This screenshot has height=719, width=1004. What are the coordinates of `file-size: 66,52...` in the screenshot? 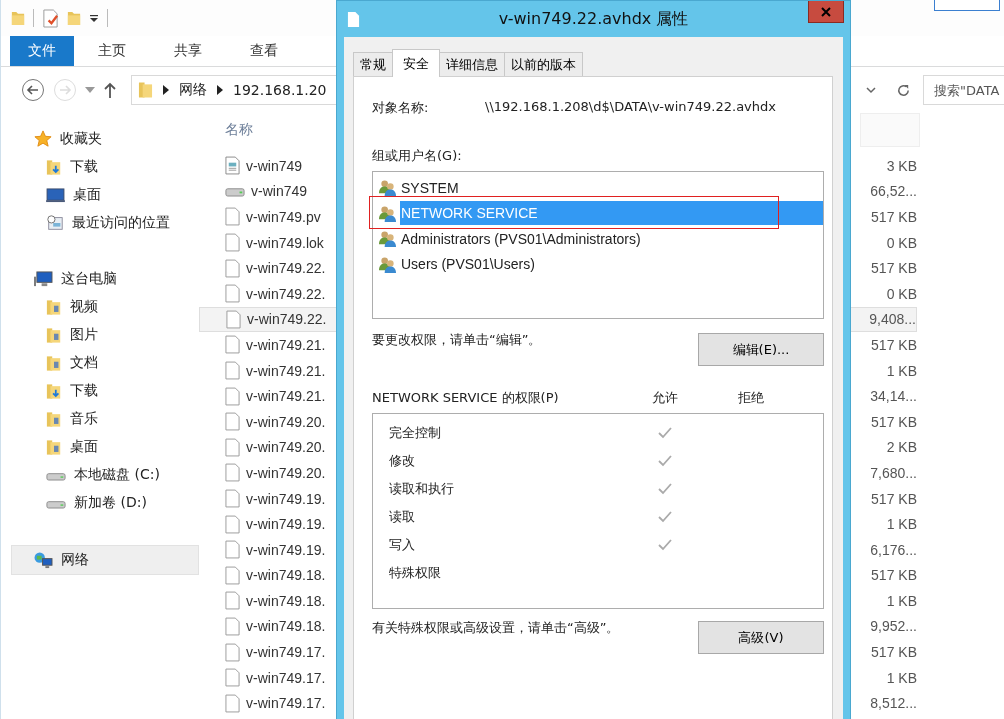 It's located at (893, 191).